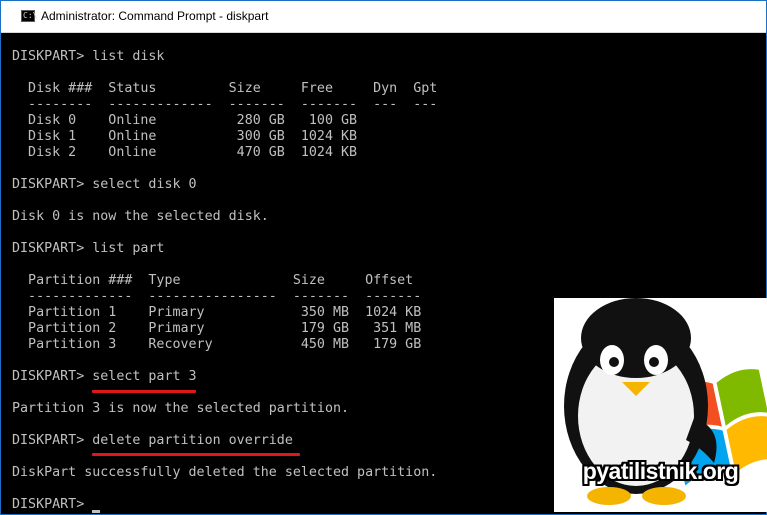 The height and width of the screenshot is (515, 767). I want to click on console-line: DISKPART>, so click(52, 504).